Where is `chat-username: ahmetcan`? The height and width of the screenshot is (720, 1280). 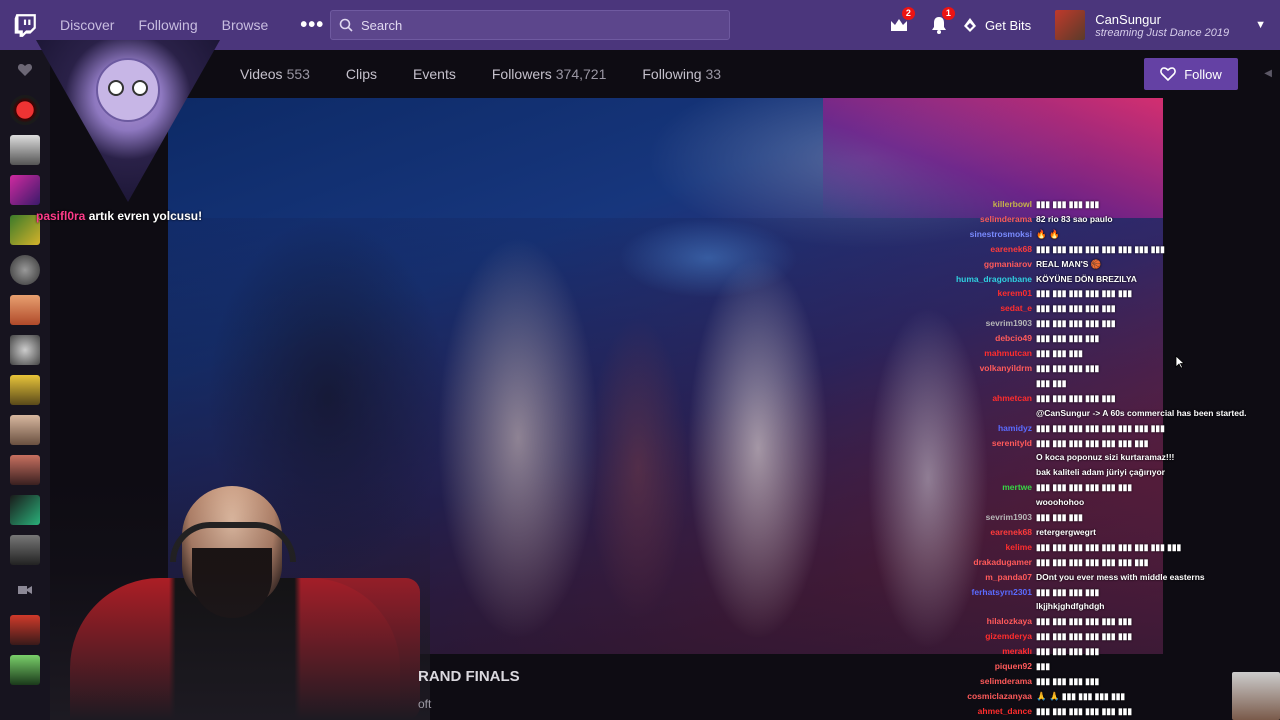
chat-username: ahmetcan is located at coordinates (988, 398).